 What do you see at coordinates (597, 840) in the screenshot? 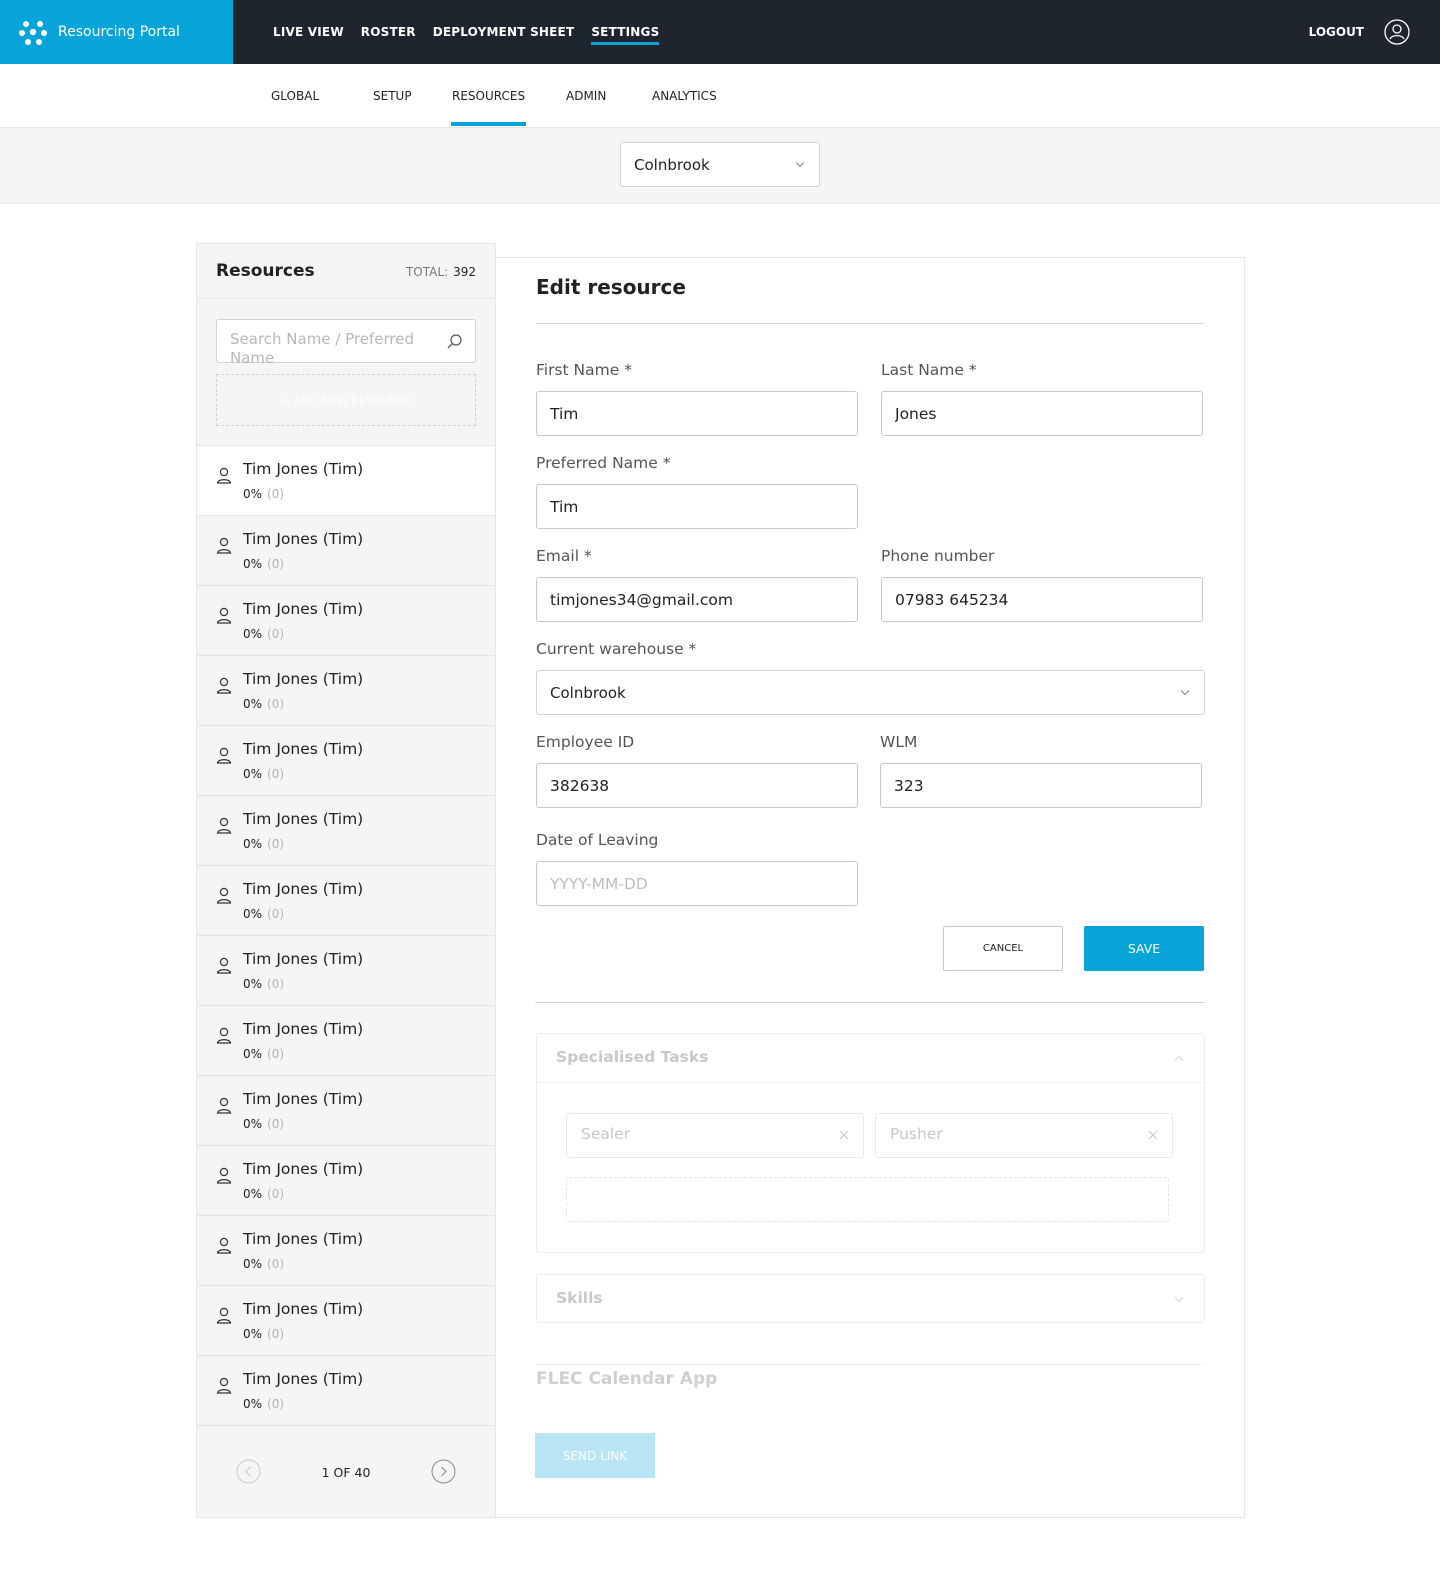
I see `date-of-leaving-label: Date of Leaving` at bounding box center [597, 840].